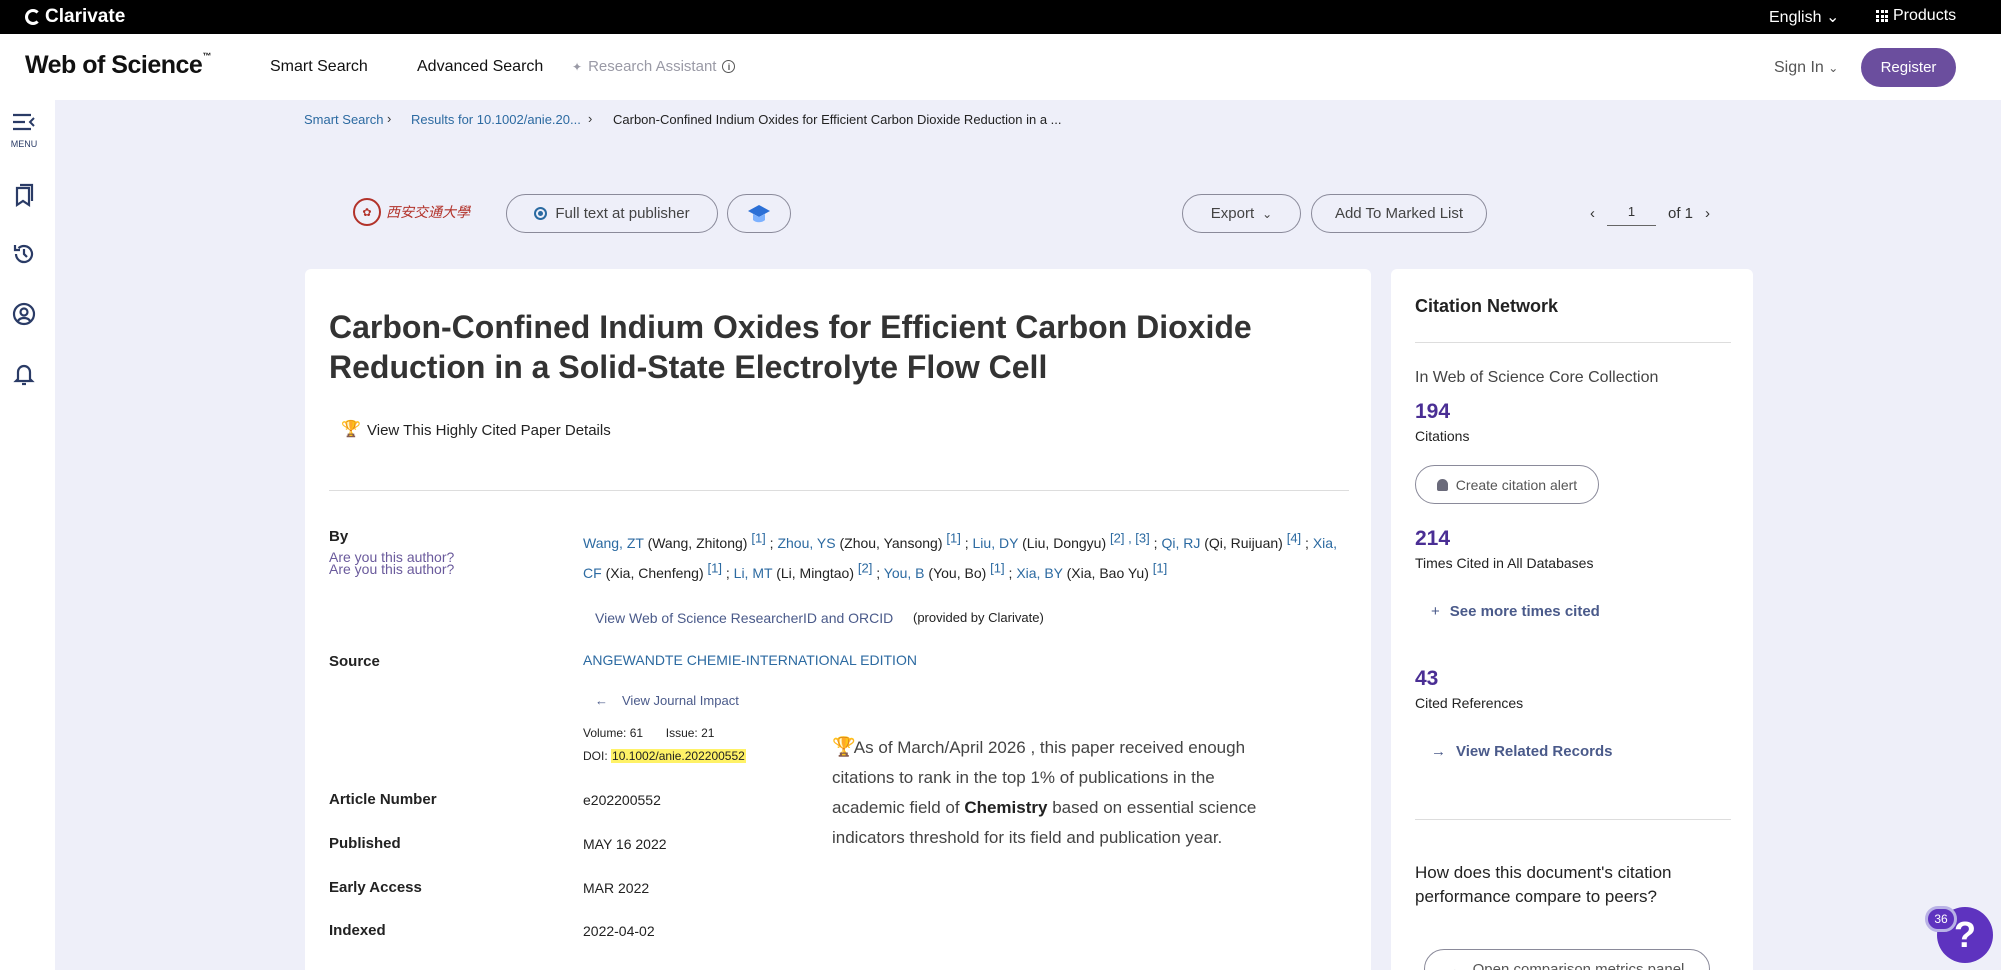 The height and width of the screenshot is (970, 2001). Describe the element at coordinates (622, 213) in the screenshot. I see `full-text-label: Full text at publisher` at that location.